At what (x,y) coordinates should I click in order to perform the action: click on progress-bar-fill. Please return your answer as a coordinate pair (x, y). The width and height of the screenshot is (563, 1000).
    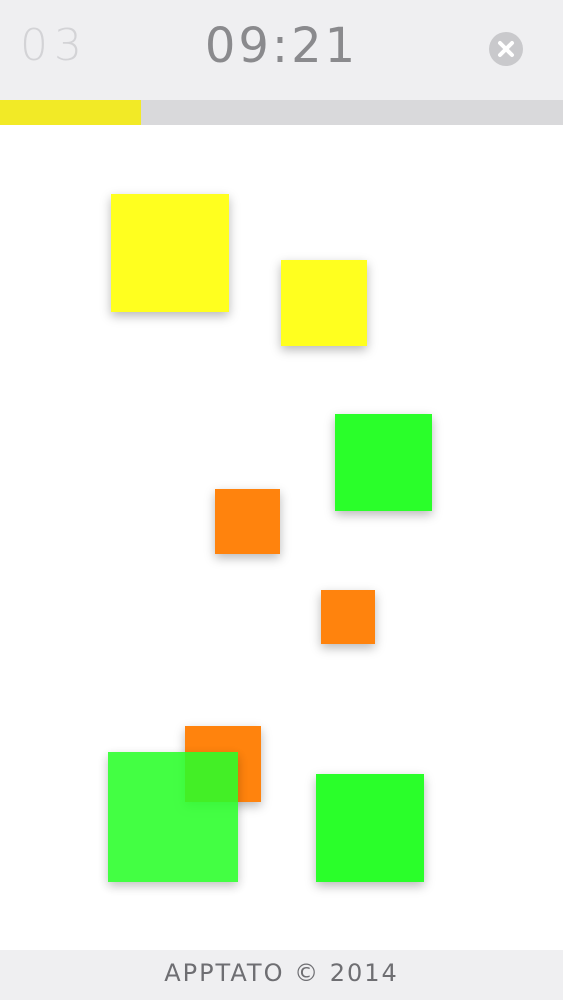
    Looking at the image, I should click on (70, 112).